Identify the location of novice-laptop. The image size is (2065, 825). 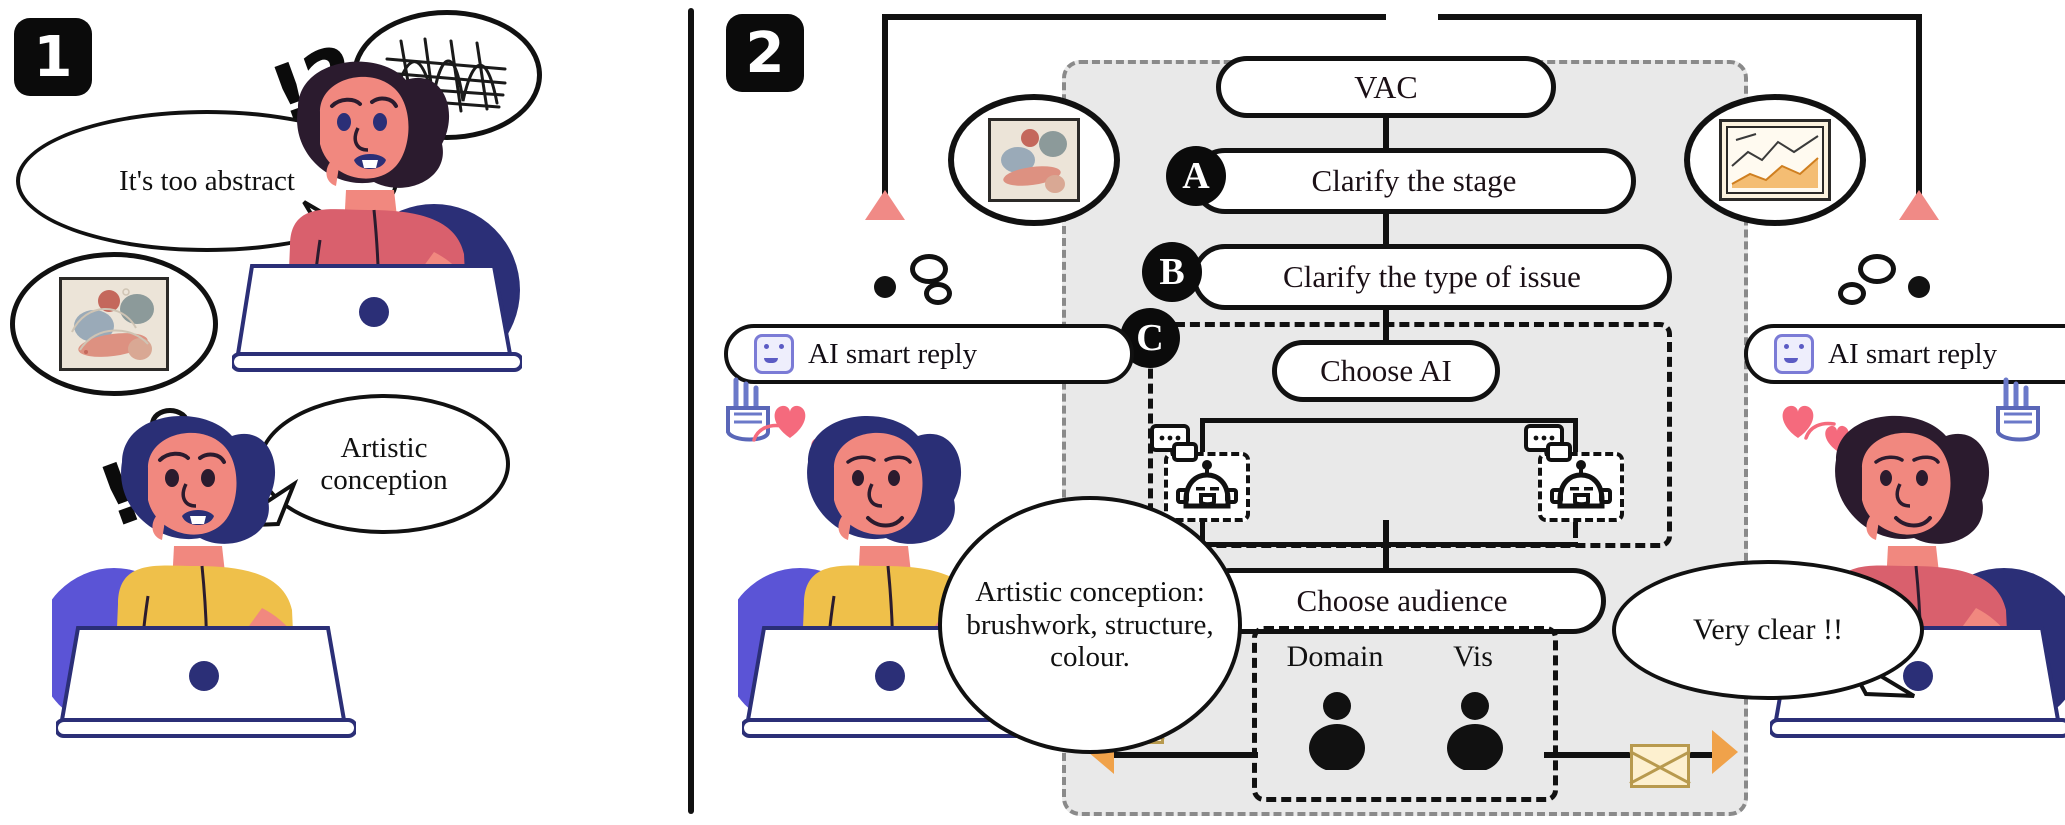
(206, 682).